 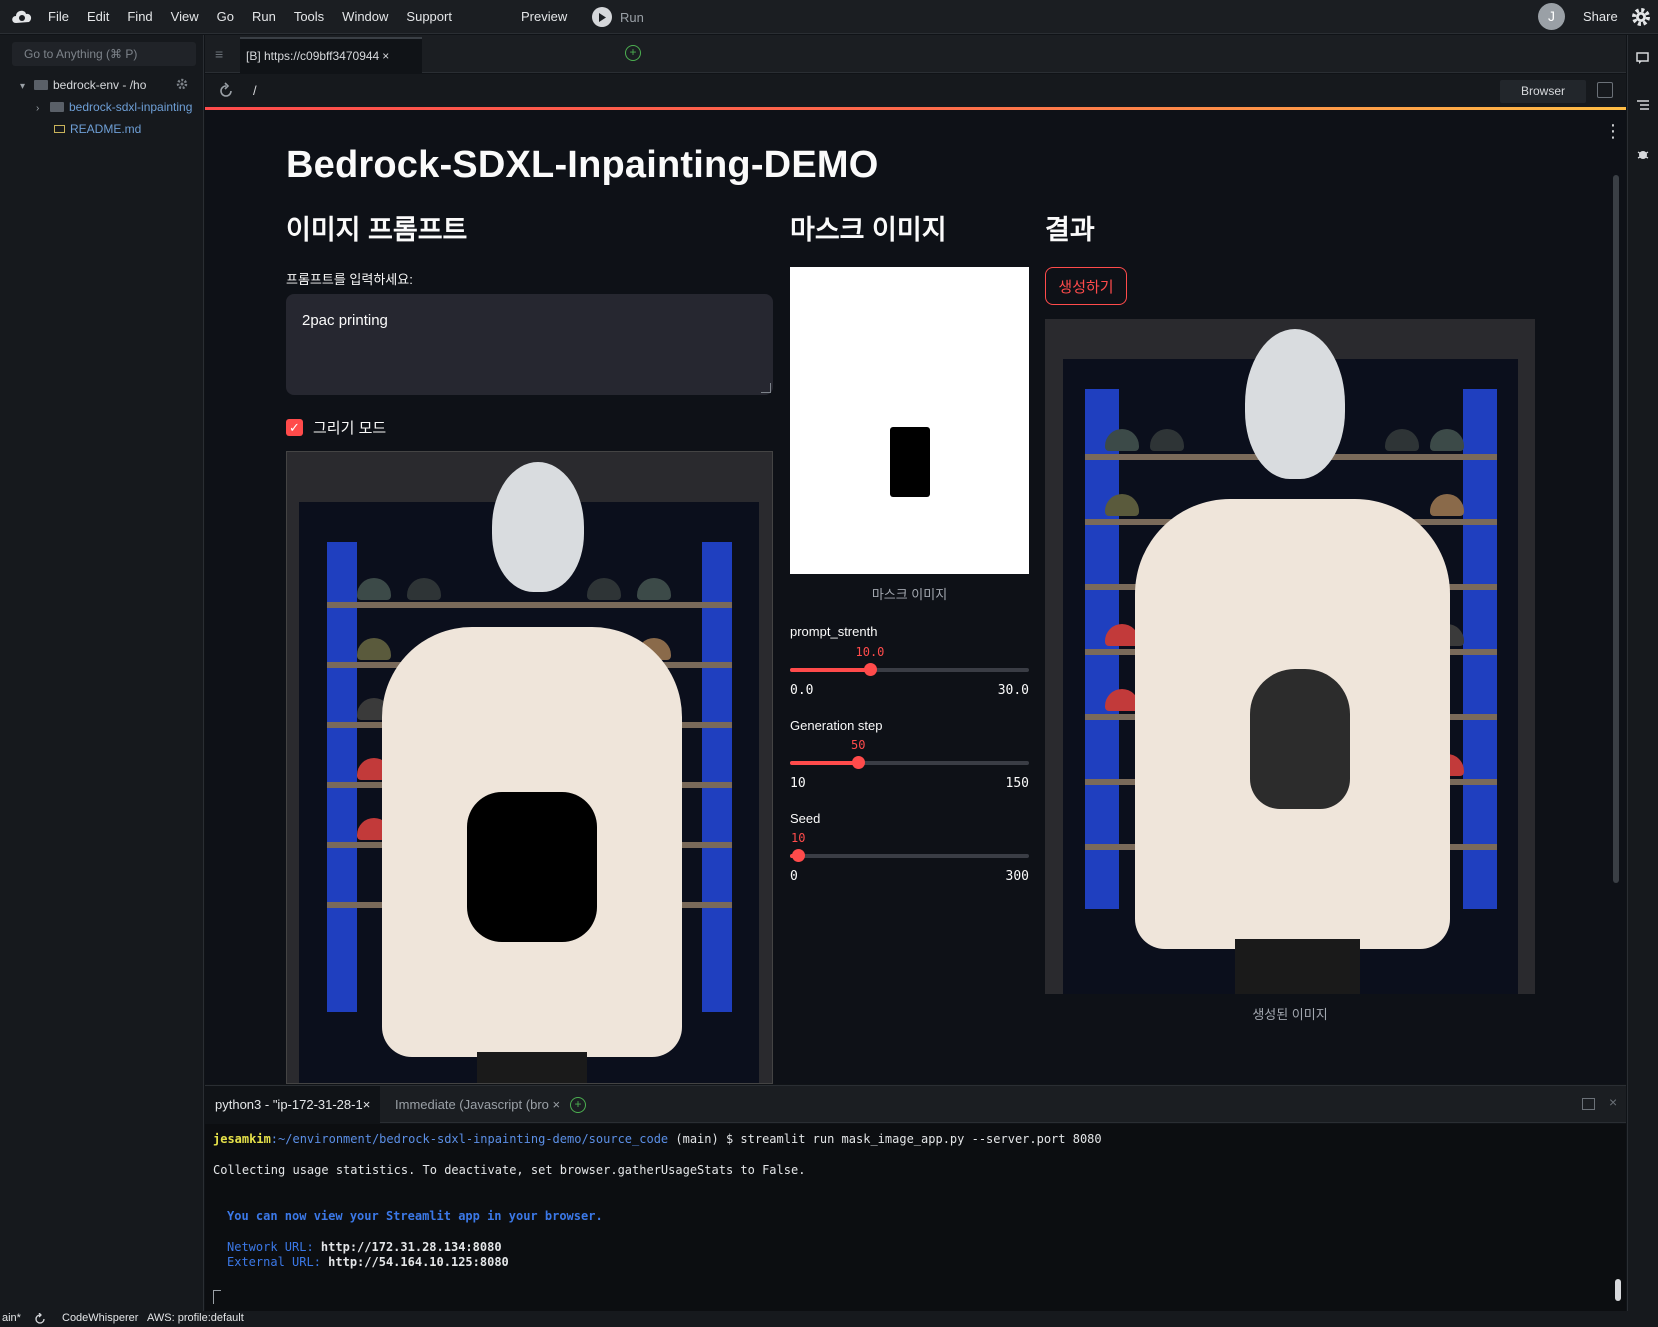 What do you see at coordinates (1551, 16) in the screenshot?
I see `user-avatar: J` at bounding box center [1551, 16].